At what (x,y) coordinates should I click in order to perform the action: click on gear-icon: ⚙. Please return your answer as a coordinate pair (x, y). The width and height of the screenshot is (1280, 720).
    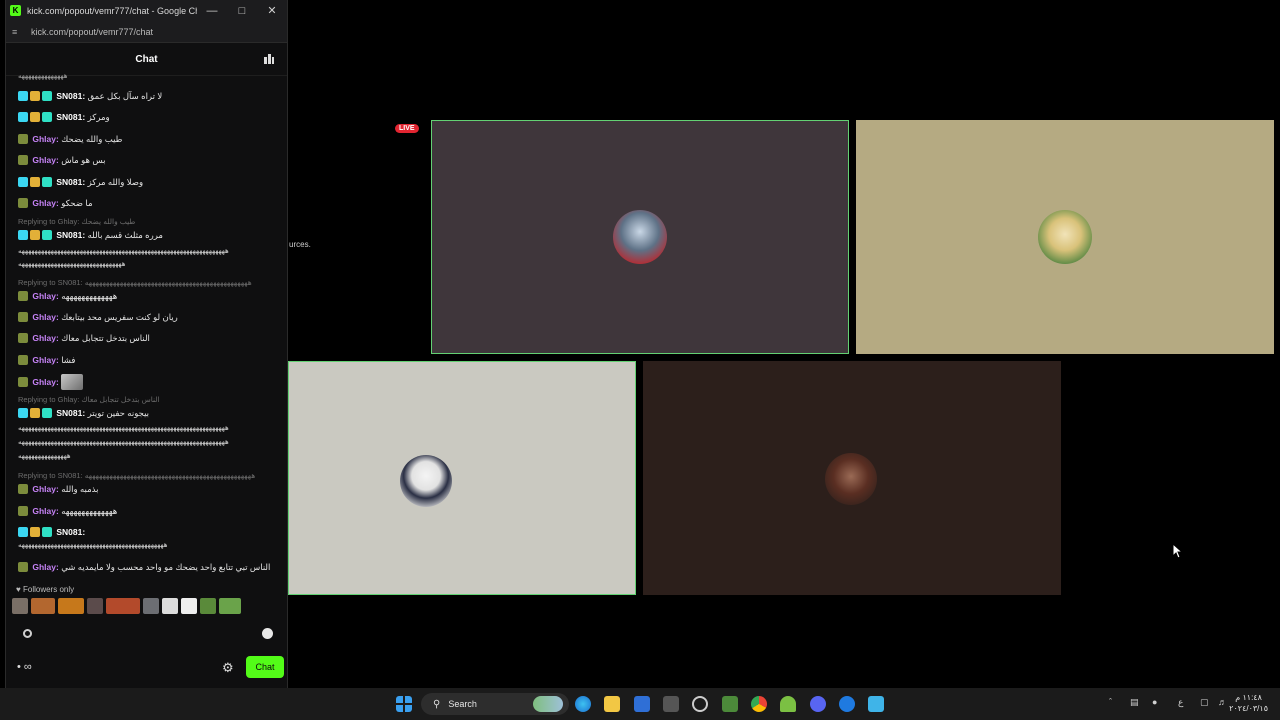
    Looking at the image, I should click on (228, 668).